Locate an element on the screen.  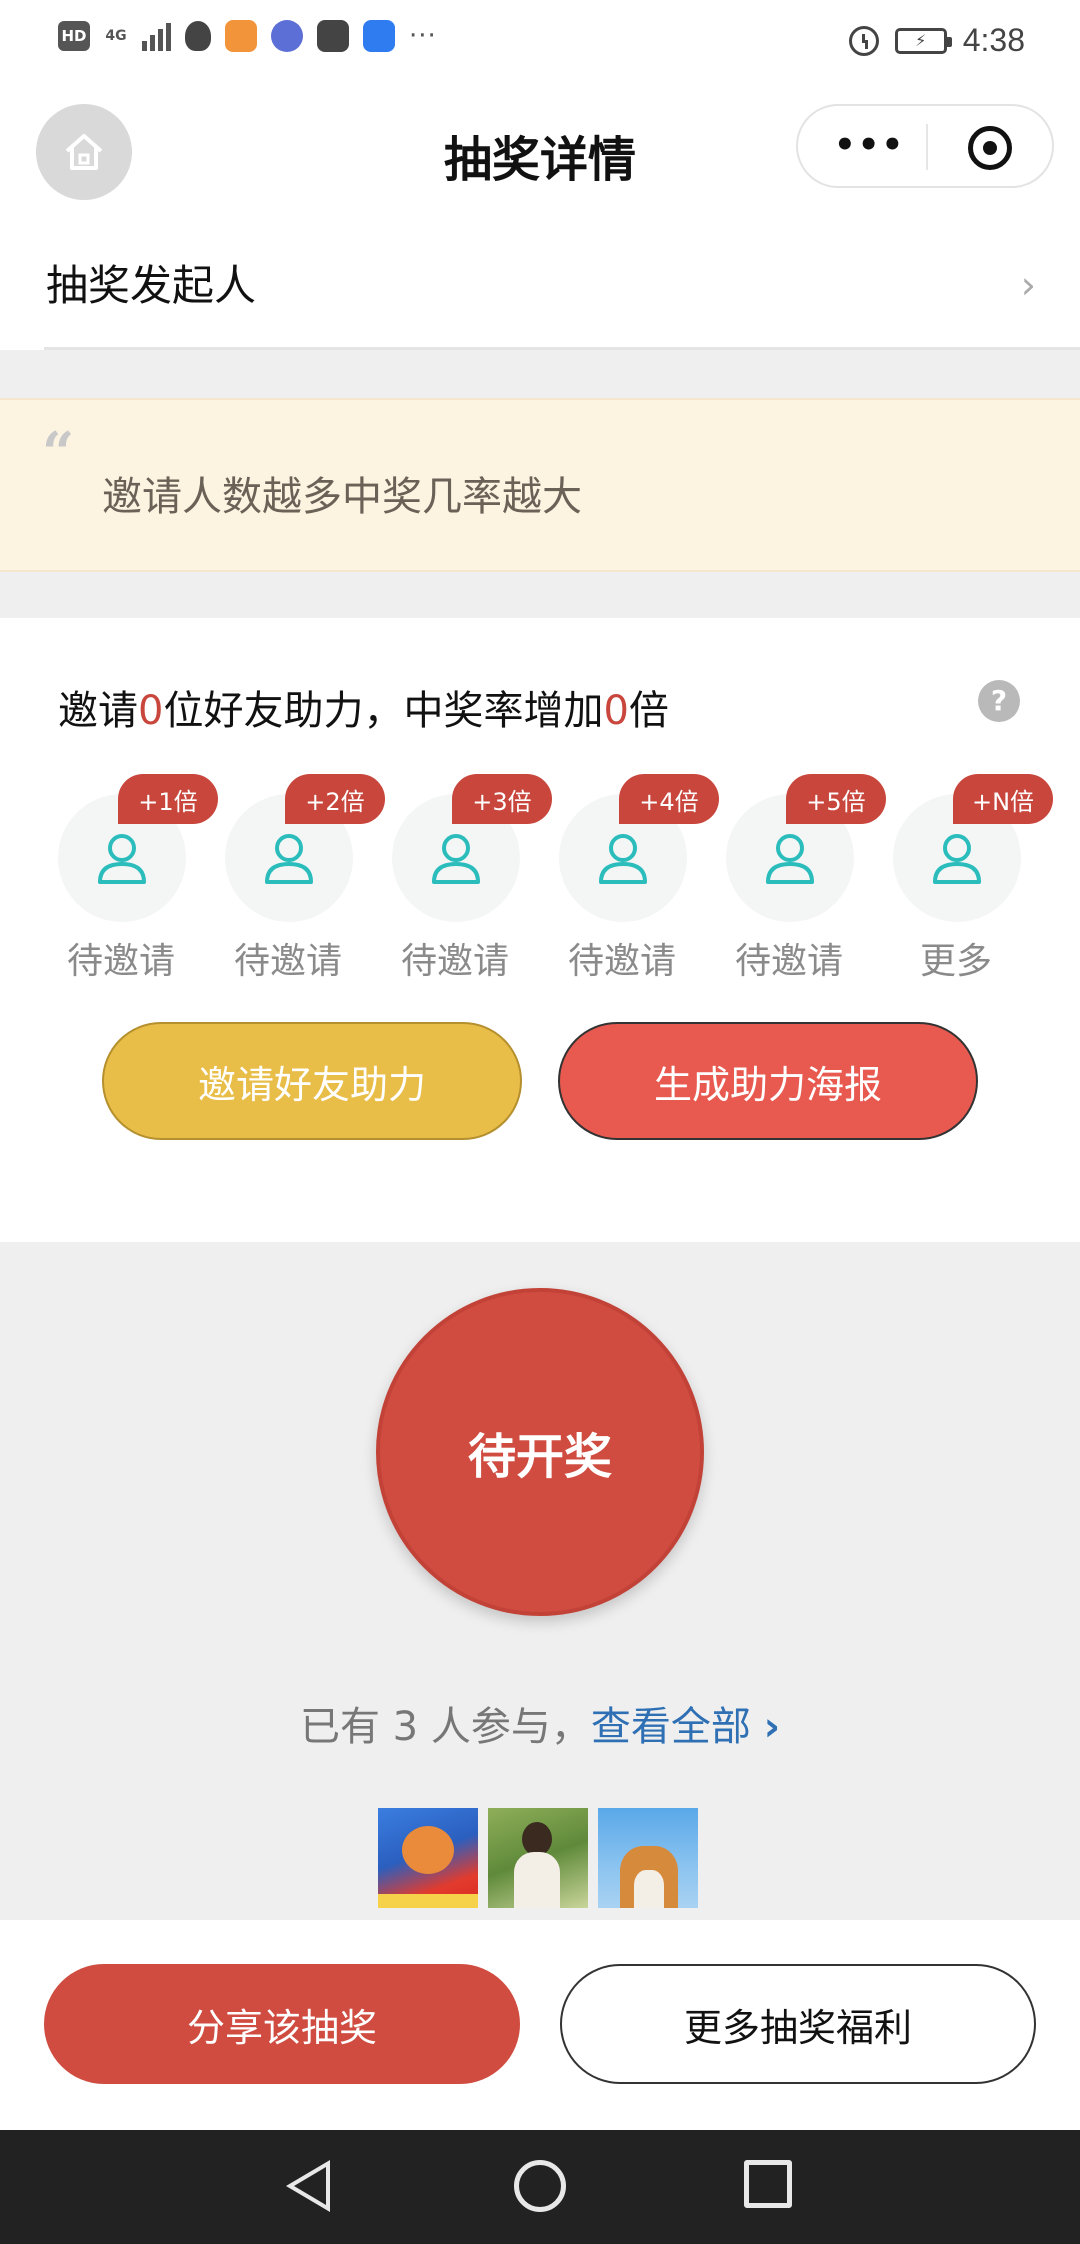
divider is located at coordinates (562, 348).